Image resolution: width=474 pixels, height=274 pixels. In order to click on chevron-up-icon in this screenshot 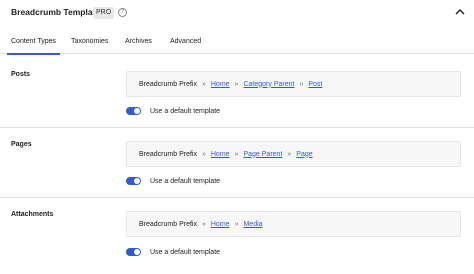, I will do `click(460, 12)`.